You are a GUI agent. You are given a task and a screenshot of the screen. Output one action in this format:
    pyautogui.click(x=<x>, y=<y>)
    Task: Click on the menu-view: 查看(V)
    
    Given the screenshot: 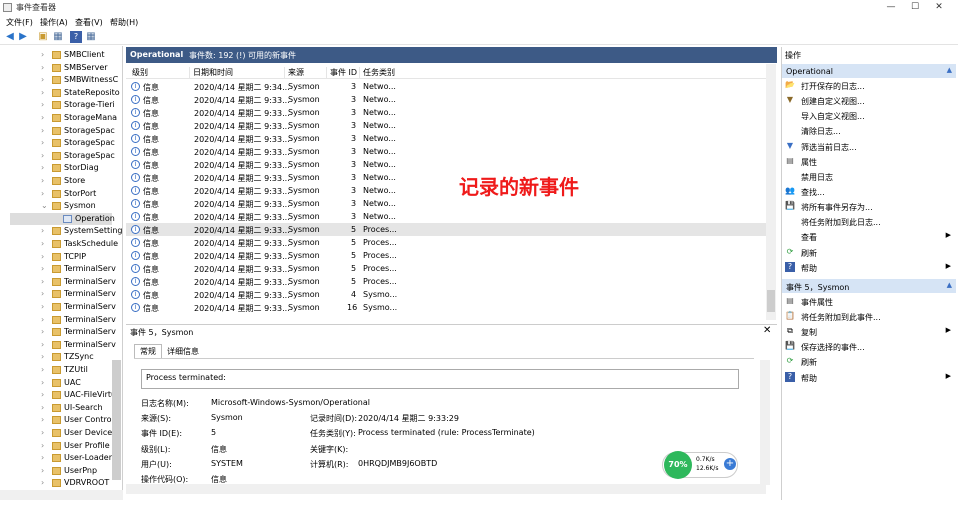 What is the action you would take?
    pyautogui.click(x=89, y=22)
    